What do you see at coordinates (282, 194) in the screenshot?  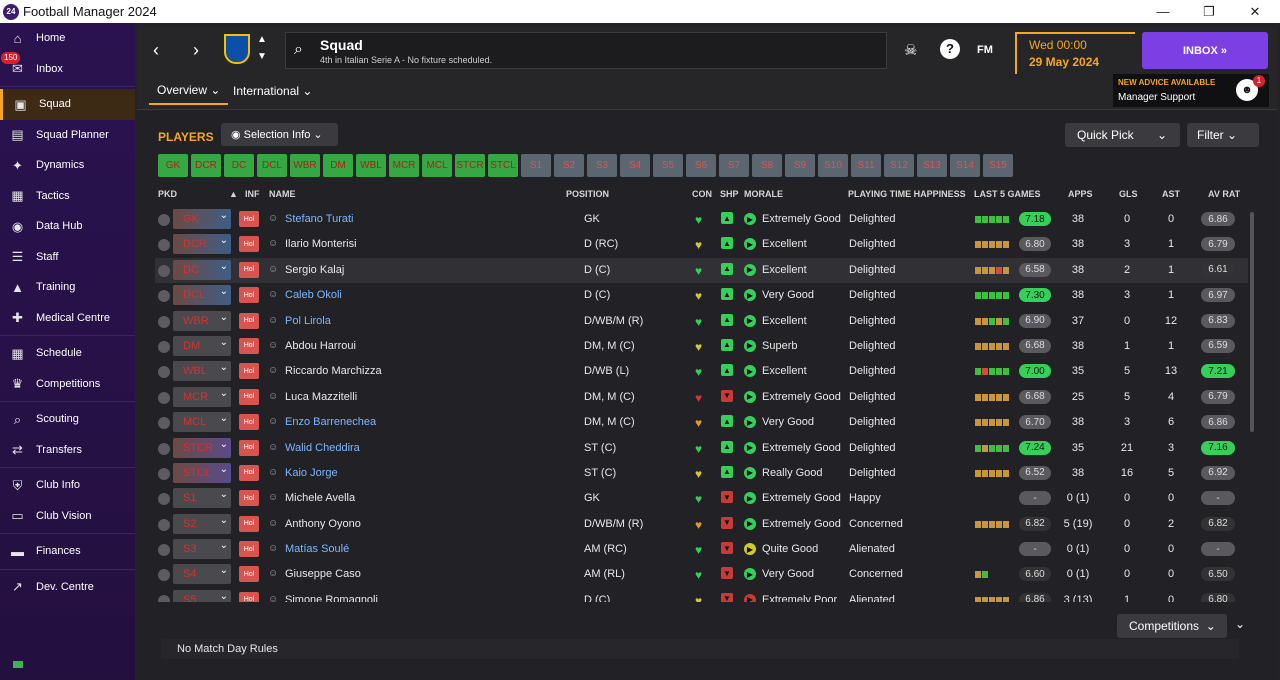 I see `col-name: NAME` at bounding box center [282, 194].